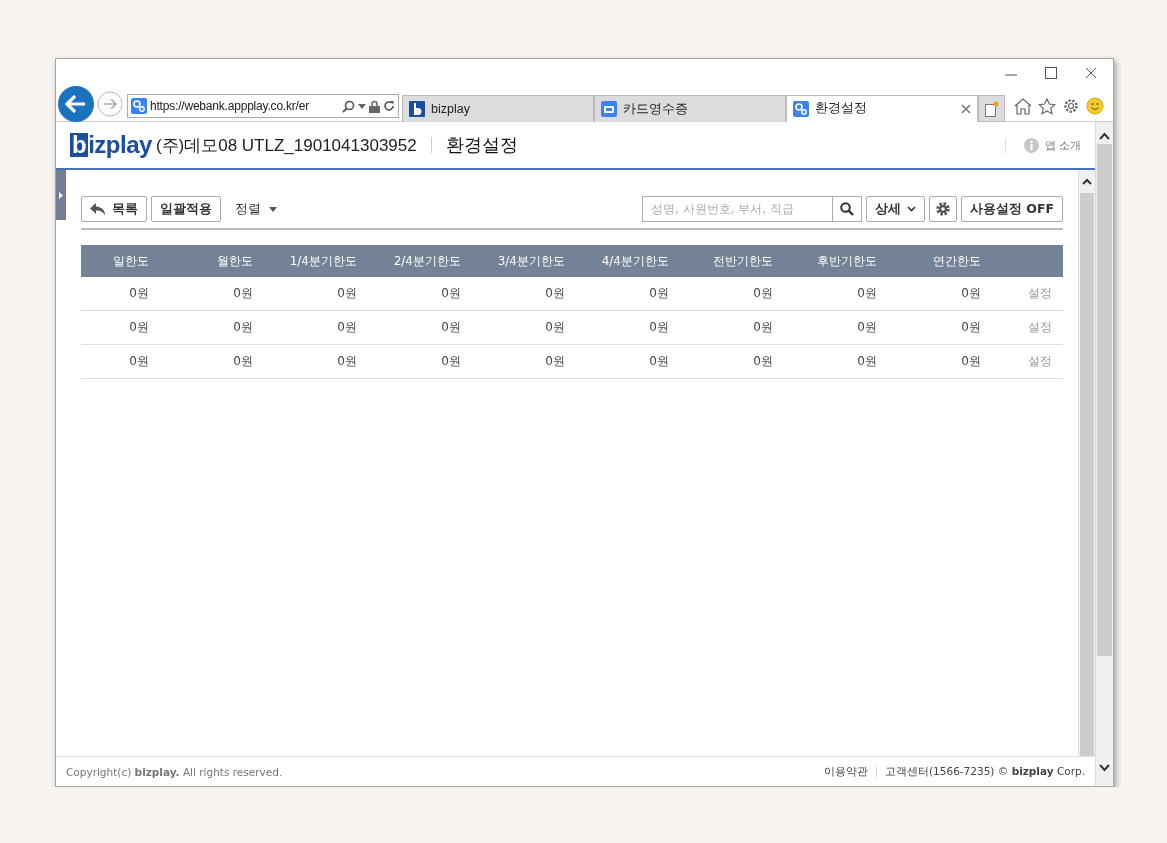 This screenshot has width=1167, height=843. I want to click on sidebar-toggle, so click(61, 195).